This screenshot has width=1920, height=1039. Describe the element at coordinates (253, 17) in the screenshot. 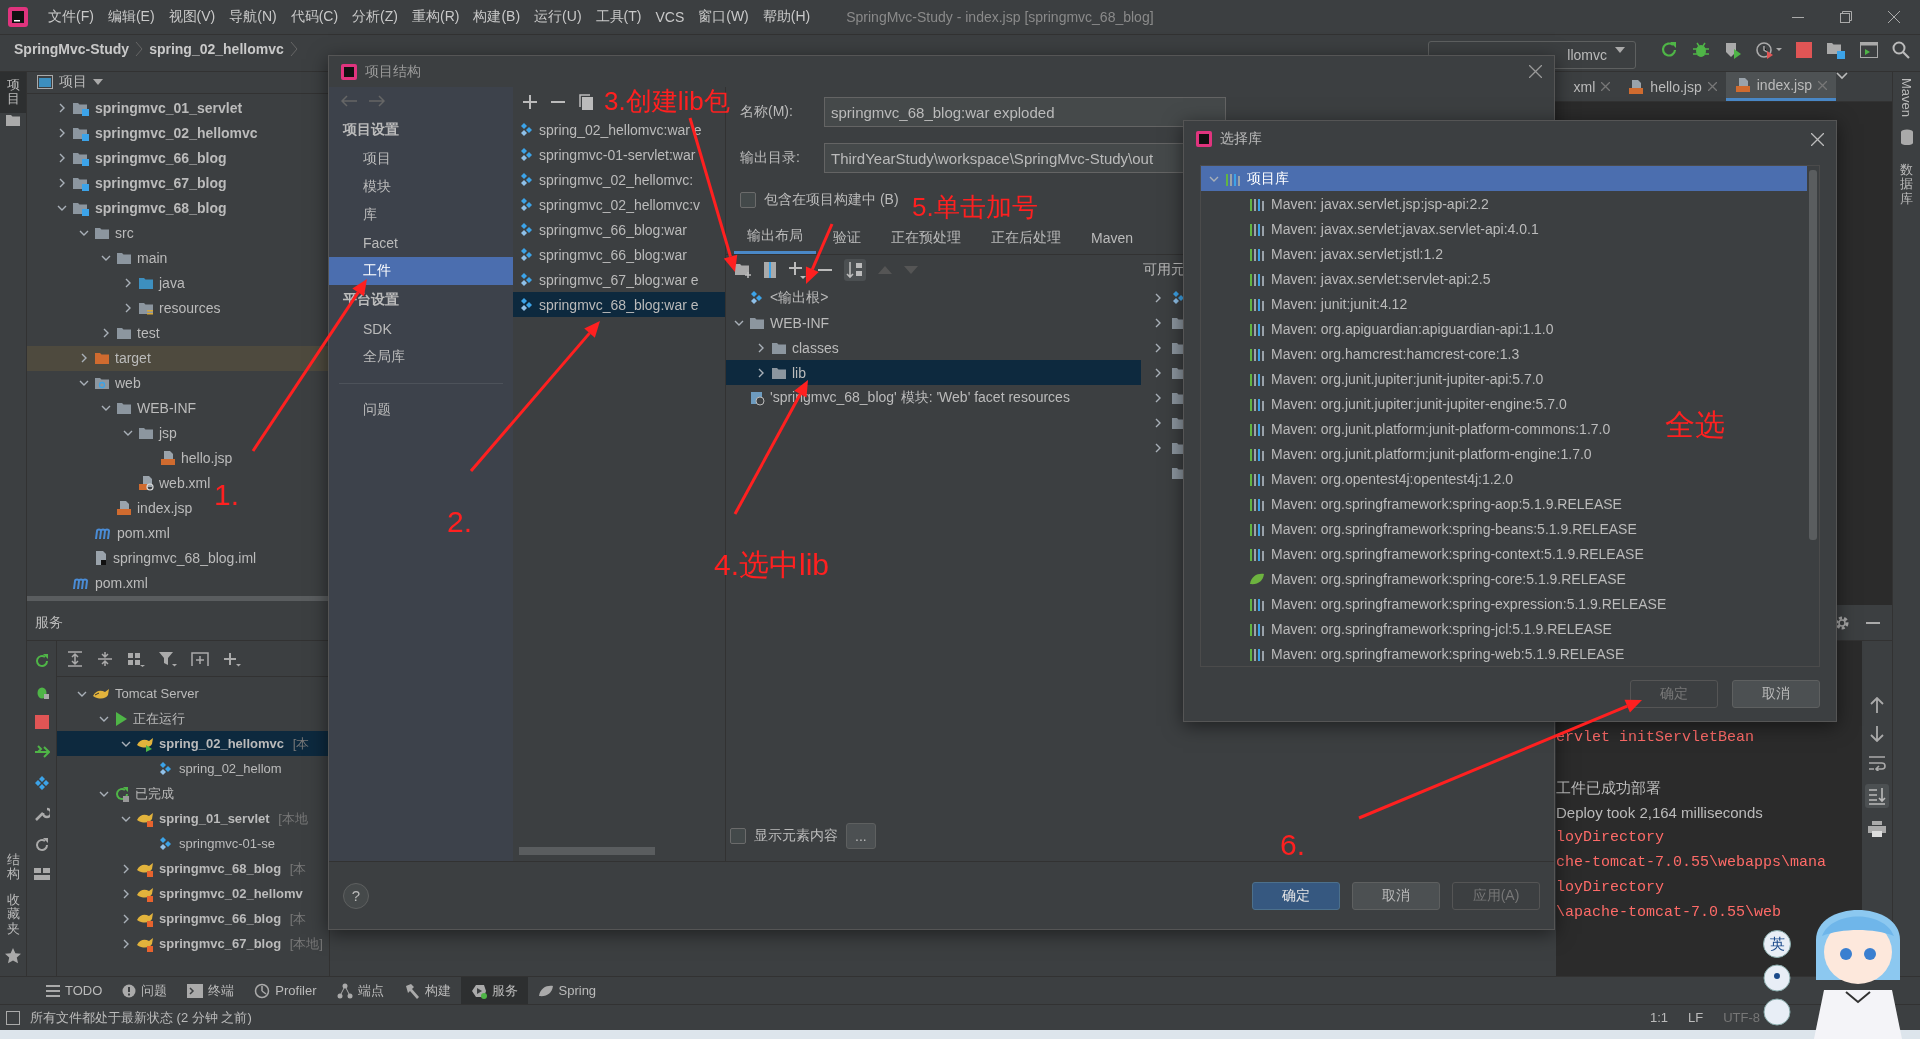

I see `menu-item: 导航(N)` at that location.